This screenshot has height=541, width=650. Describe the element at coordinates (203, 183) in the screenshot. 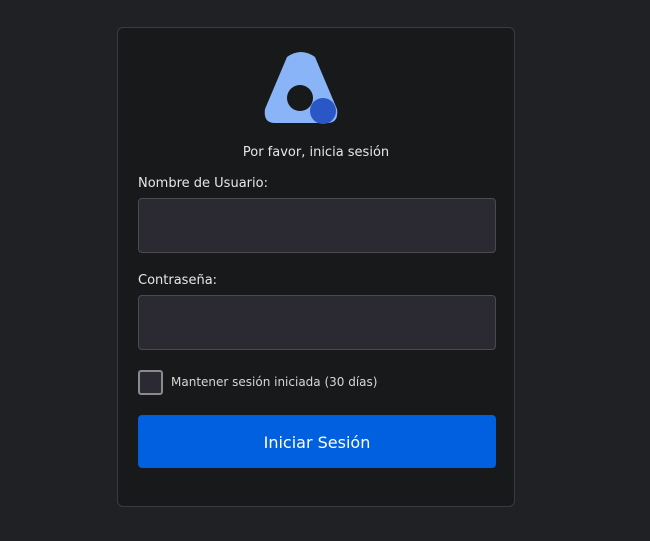

I see `username-label: Nombre de Usuario:` at that location.